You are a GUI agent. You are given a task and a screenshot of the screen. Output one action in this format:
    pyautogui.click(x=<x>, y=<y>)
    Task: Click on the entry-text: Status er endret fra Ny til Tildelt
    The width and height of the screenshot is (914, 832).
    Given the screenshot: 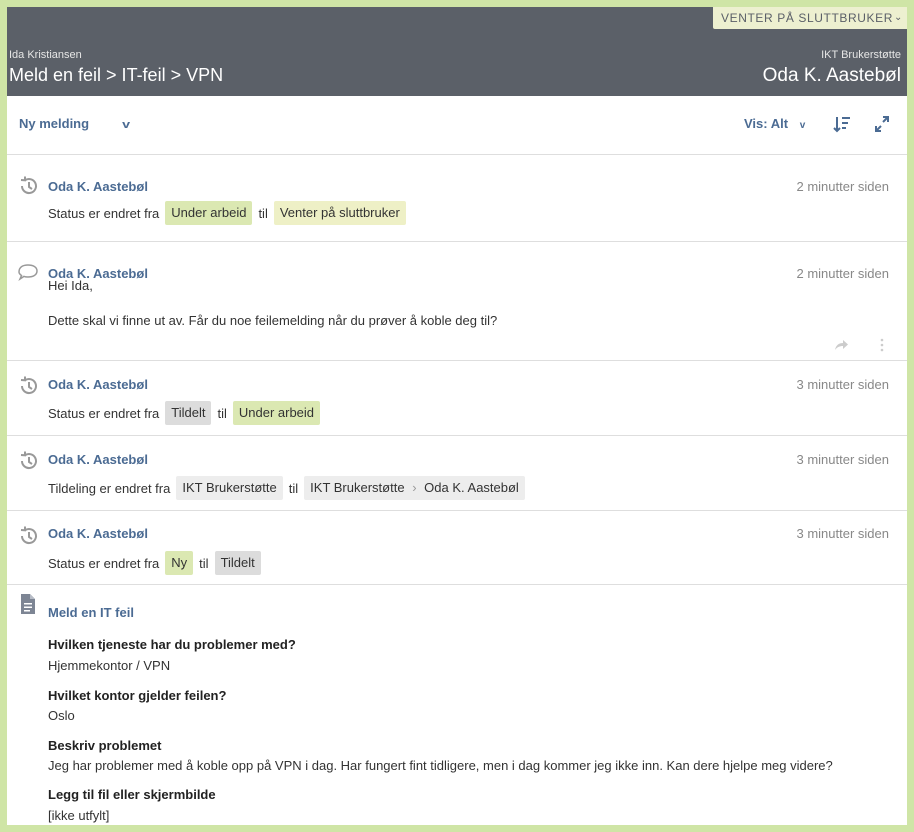 What is the action you would take?
    pyautogui.click(x=154, y=563)
    